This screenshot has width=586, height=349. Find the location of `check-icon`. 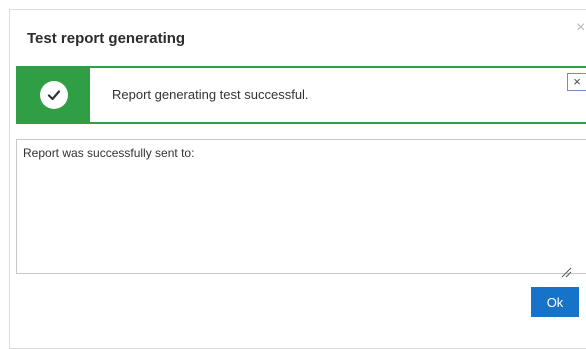

check-icon is located at coordinates (54, 95).